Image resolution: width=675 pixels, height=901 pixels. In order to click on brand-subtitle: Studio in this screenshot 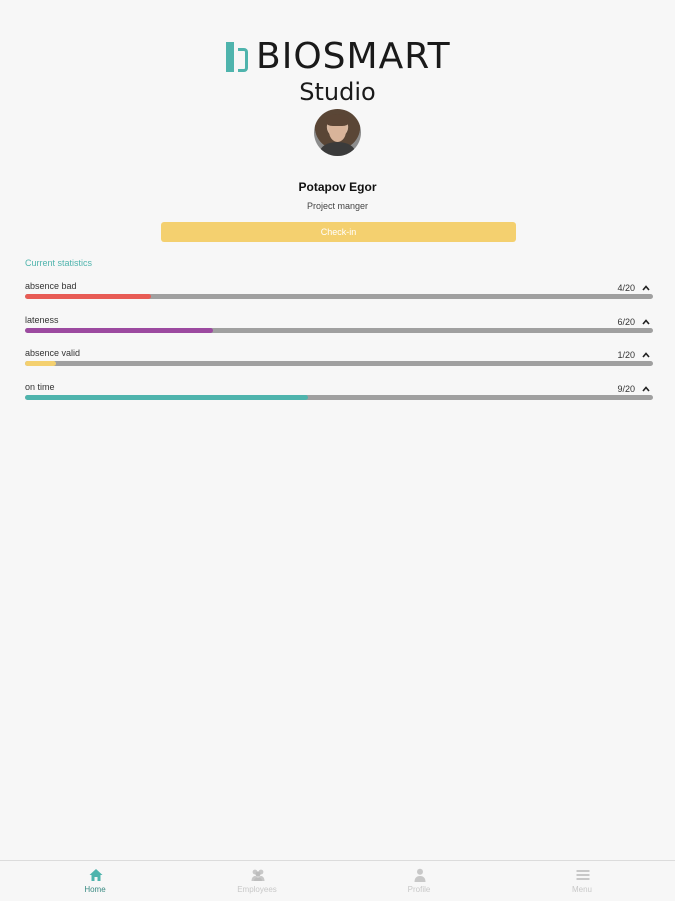, I will do `click(337, 92)`.